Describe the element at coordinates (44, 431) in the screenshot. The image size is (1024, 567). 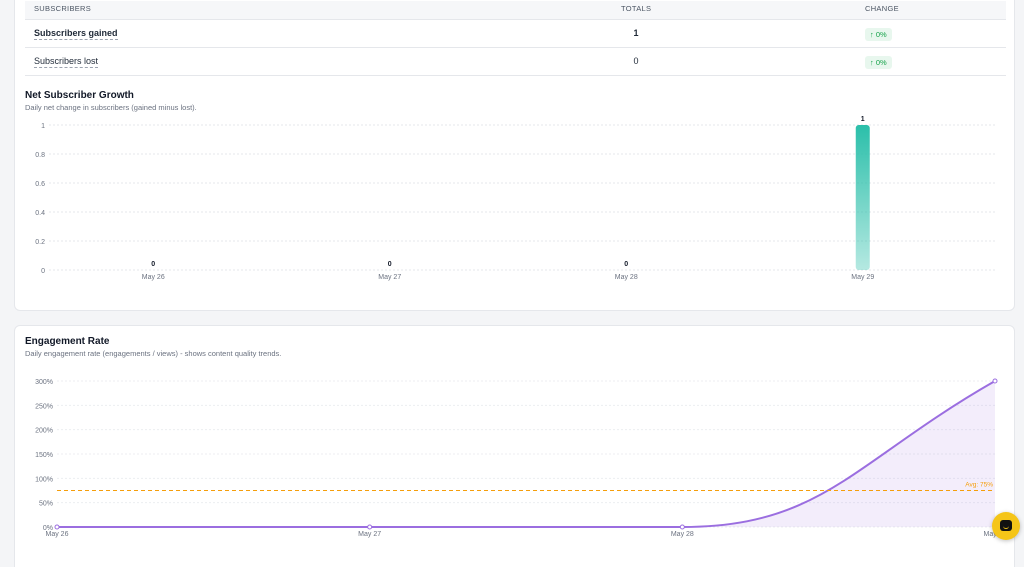
I see `y-tick-label: 200%` at that location.